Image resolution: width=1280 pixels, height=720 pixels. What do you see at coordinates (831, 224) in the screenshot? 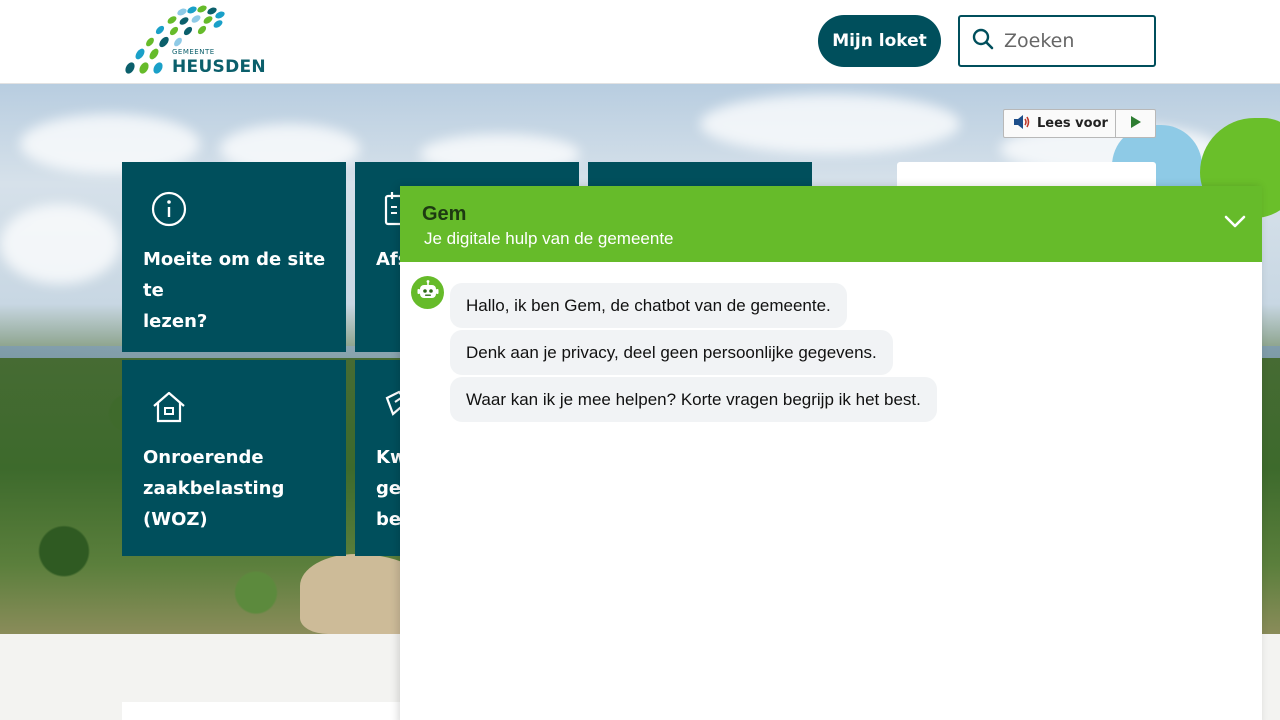
I see `chat-header: Gem Je digitale hulp van de gemeente` at bounding box center [831, 224].